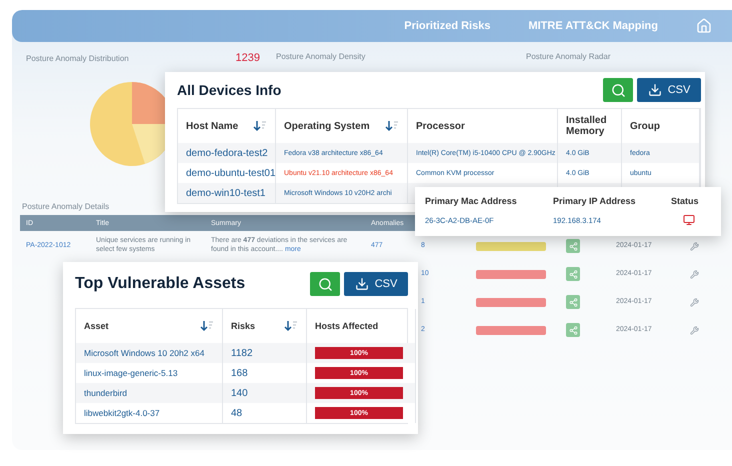 This screenshot has width=732, height=466. What do you see at coordinates (321, 56) in the screenshot?
I see `panel-title: Posture Anomaly Density` at bounding box center [321, 56].